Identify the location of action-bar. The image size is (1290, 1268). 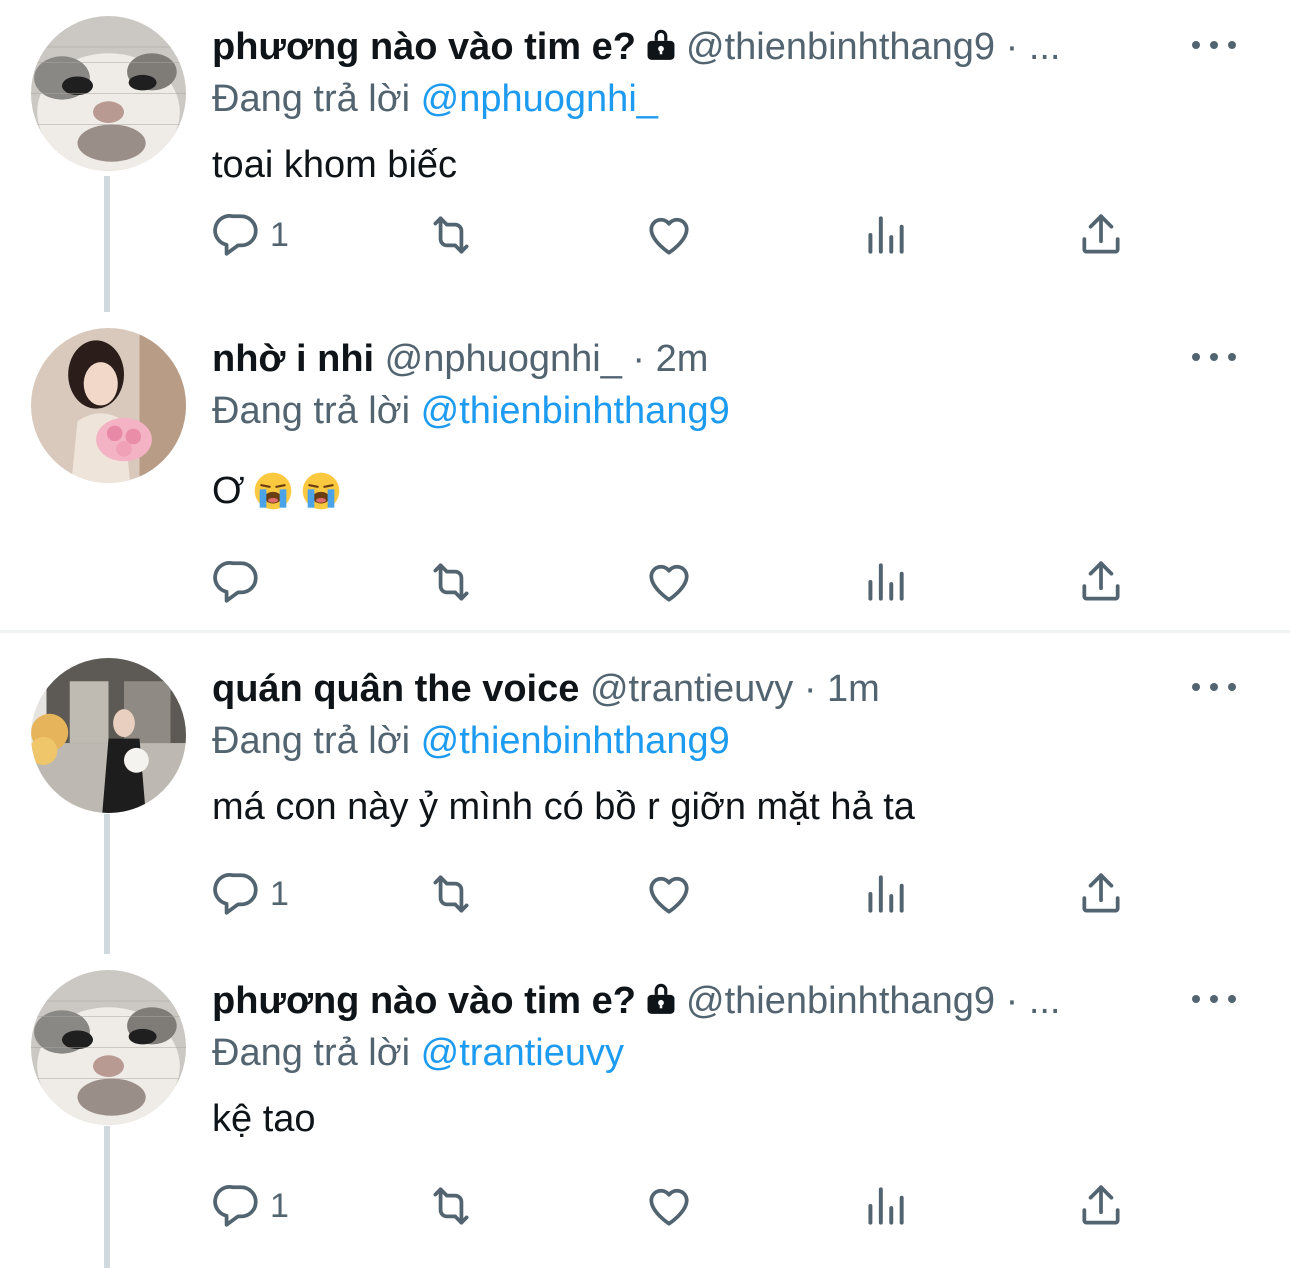
(672, 582).